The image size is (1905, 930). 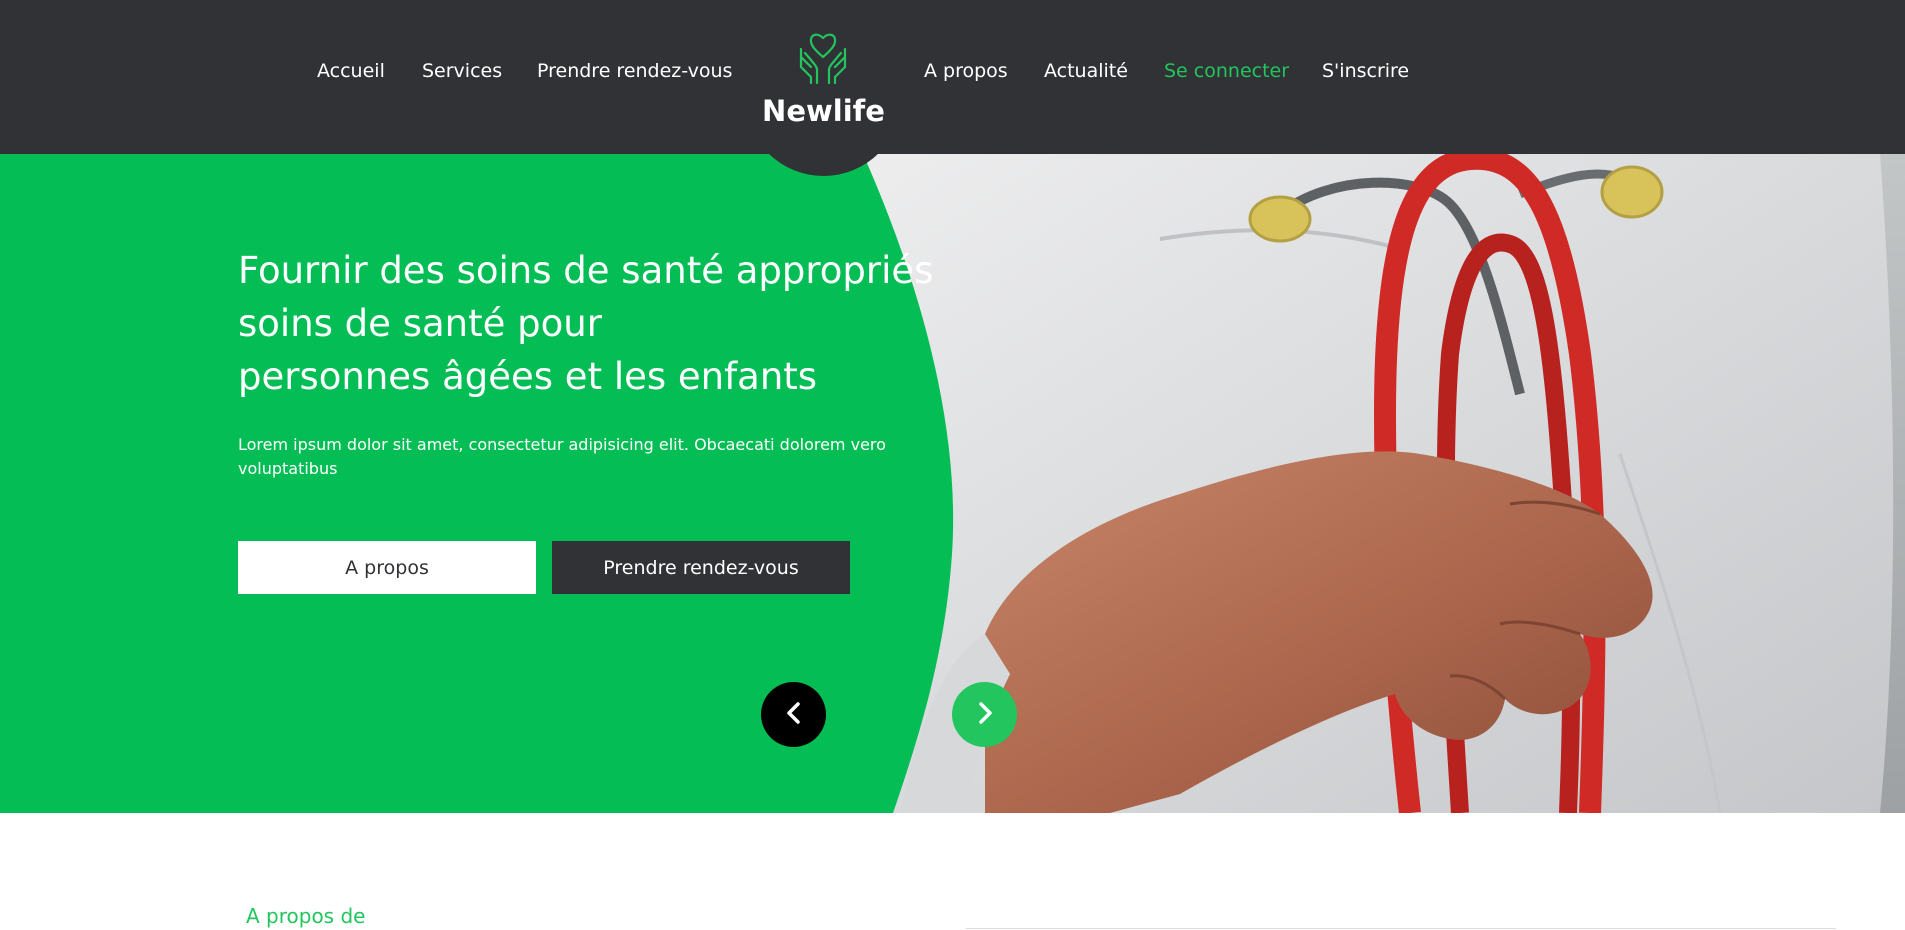 What do you see at coordinates (351, 71) in the screenshot?
I see `nav-link-accueil: Accueil` at bounding box center [351, 71].